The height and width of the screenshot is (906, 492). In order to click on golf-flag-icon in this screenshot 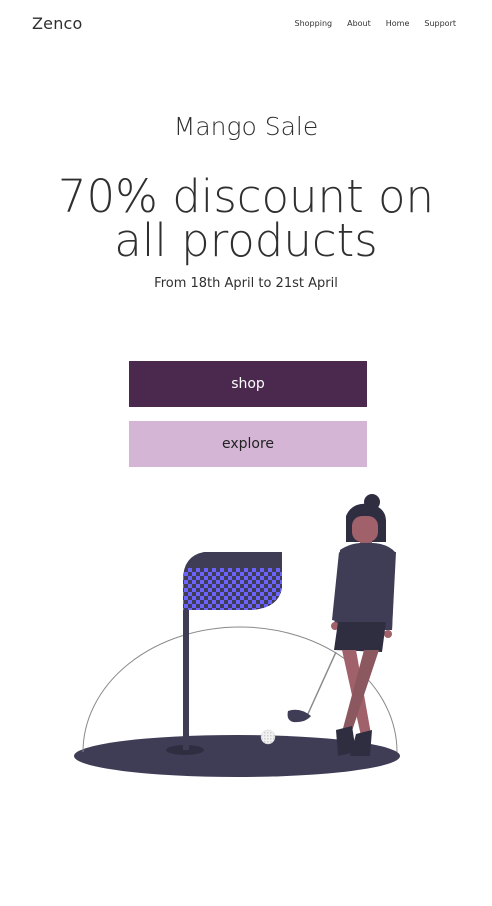, I will do `click(232, 651)`.